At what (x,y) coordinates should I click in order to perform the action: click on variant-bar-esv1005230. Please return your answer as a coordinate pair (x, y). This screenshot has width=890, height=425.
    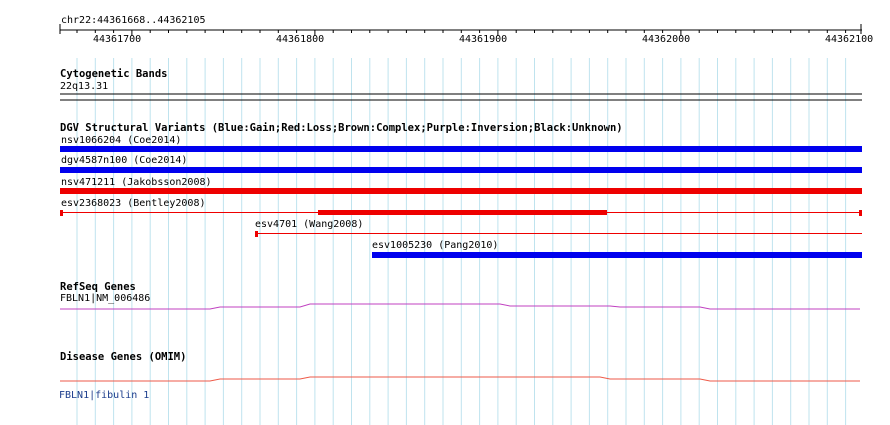
    Looking at the image, I should click on (617, 255).